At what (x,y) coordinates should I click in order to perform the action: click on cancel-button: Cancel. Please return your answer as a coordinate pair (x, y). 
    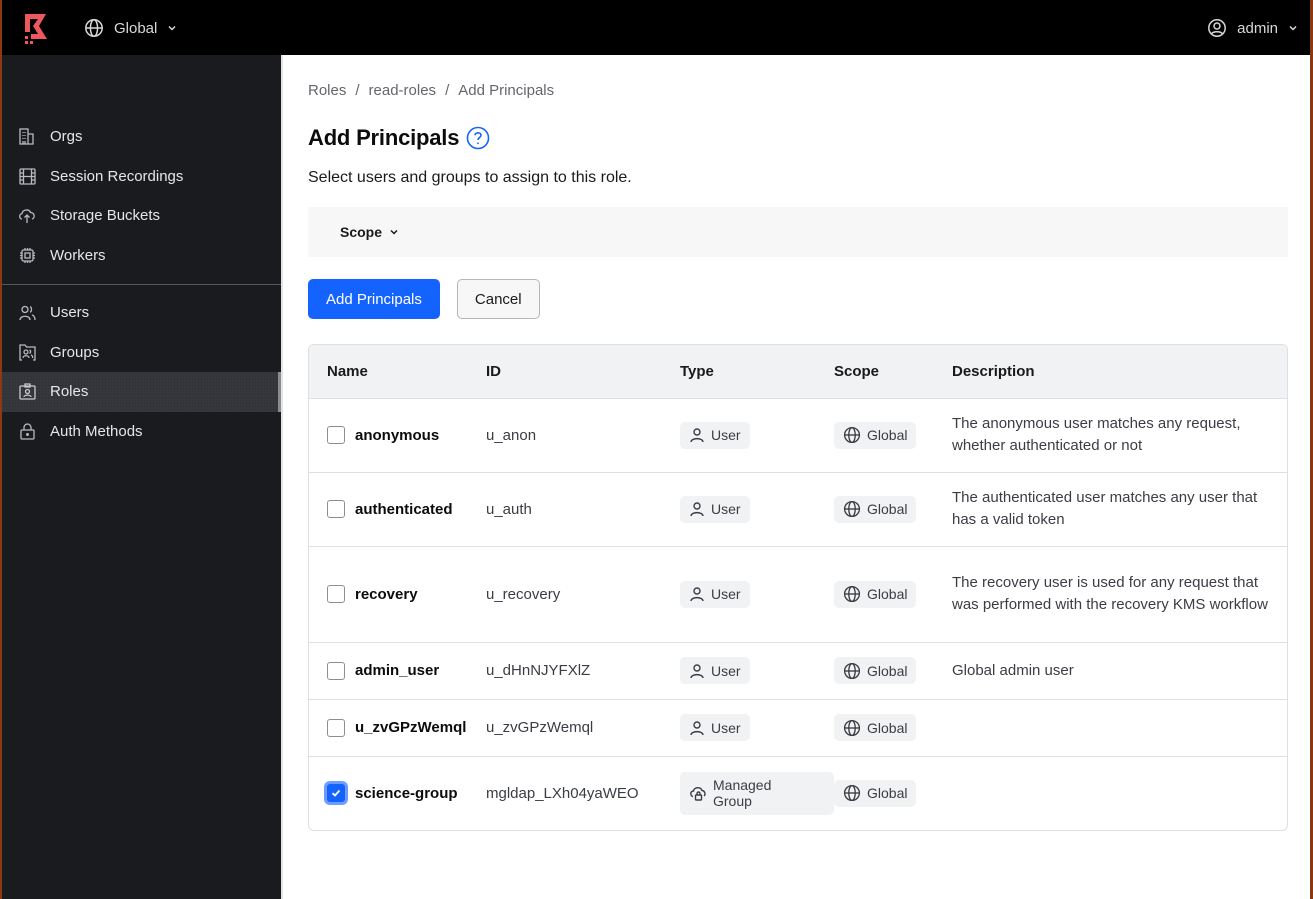
    Looking at the image, I should click on (498, 299).